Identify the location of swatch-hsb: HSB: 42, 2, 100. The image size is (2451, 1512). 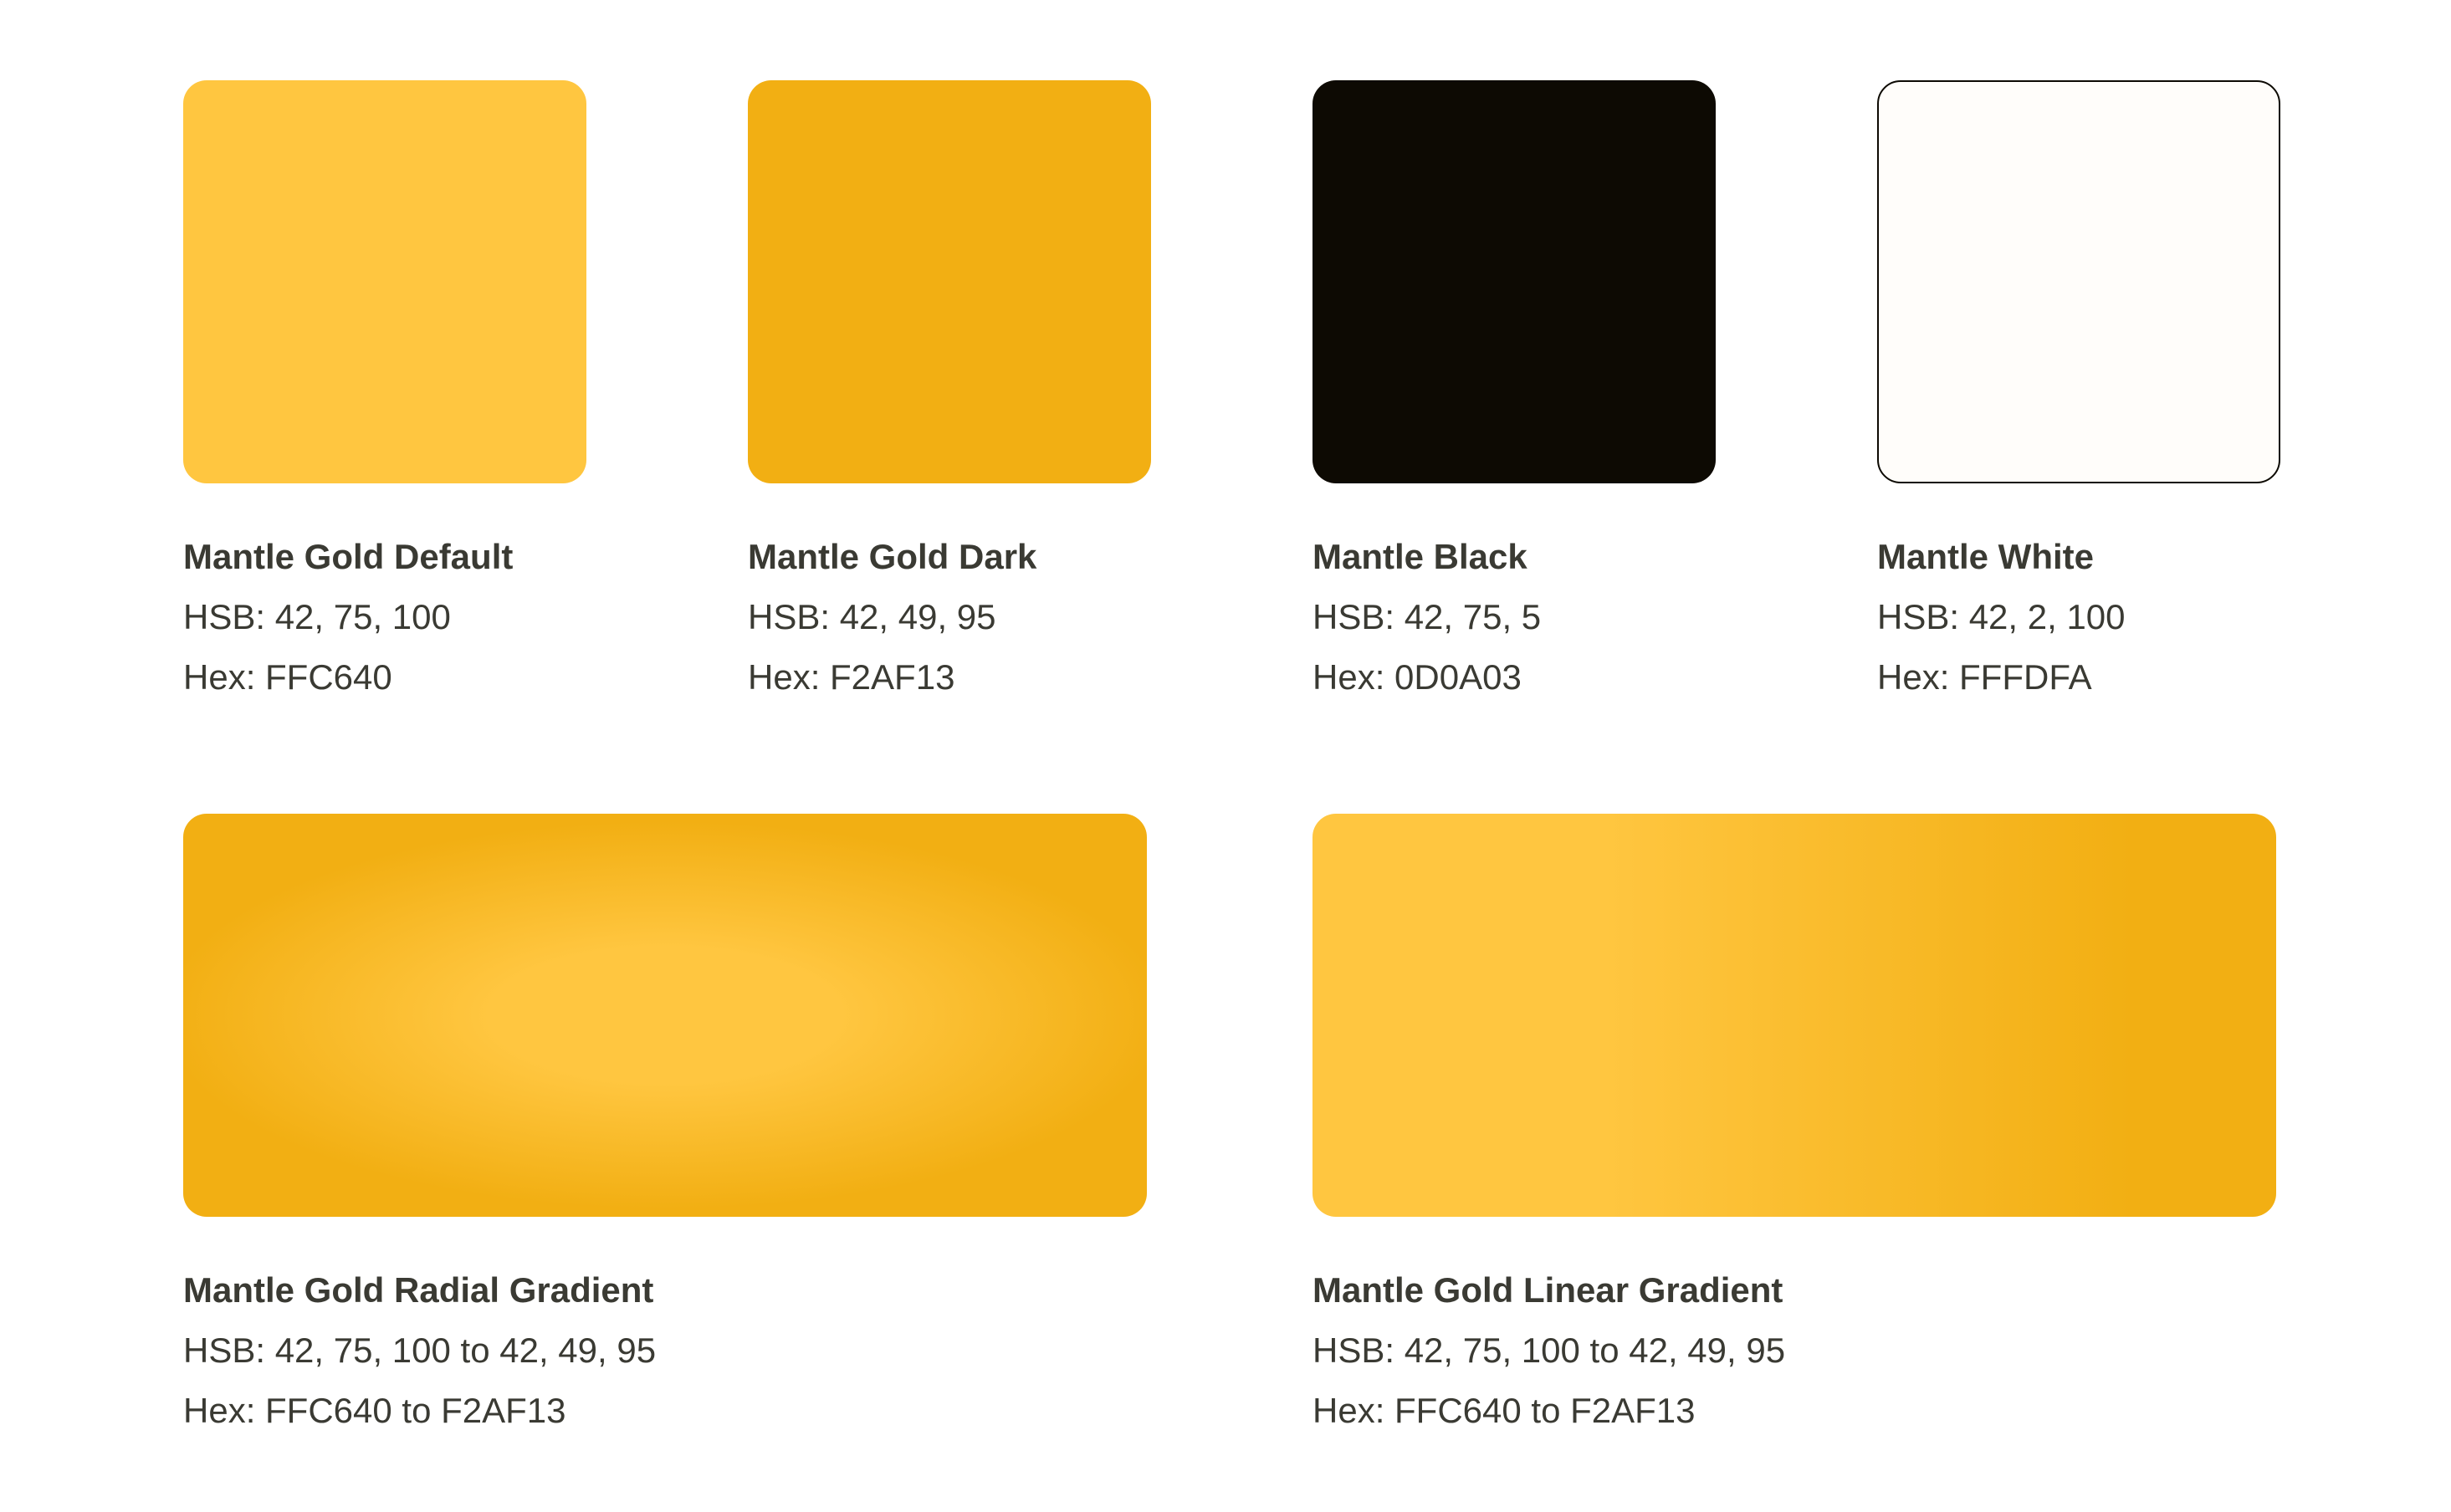
(2002, 616).